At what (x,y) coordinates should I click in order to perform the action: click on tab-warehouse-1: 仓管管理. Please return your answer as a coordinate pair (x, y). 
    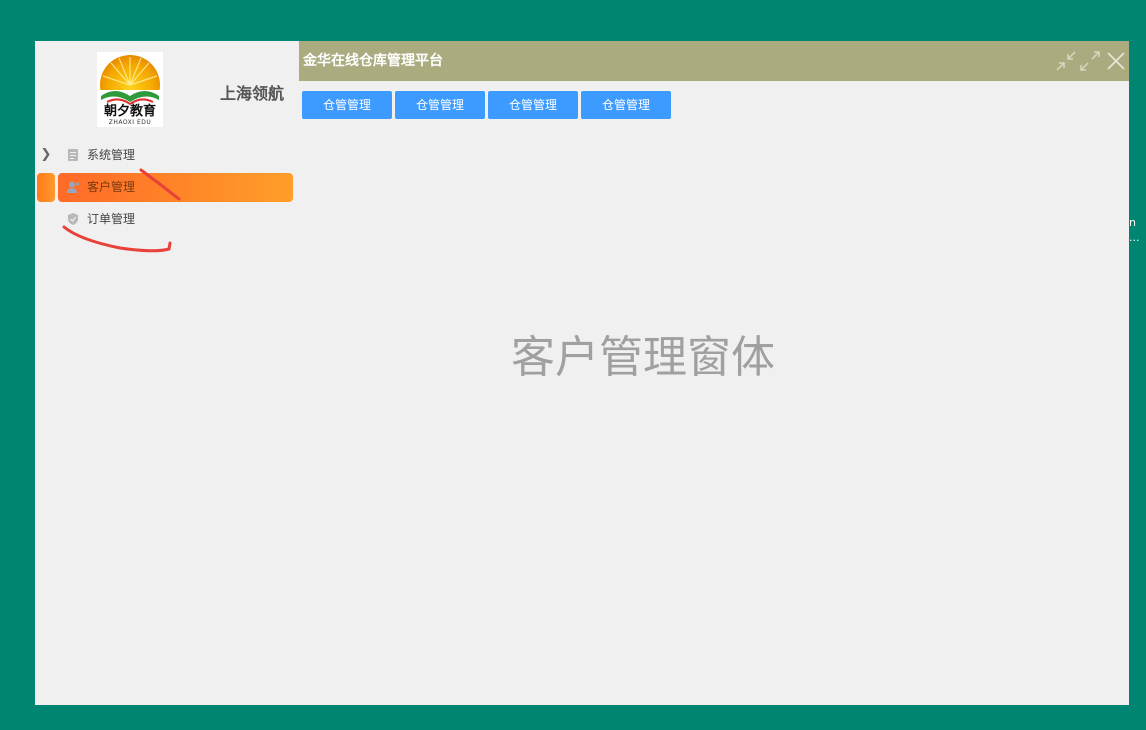
    Looking at the image, I should click on (347, 105).